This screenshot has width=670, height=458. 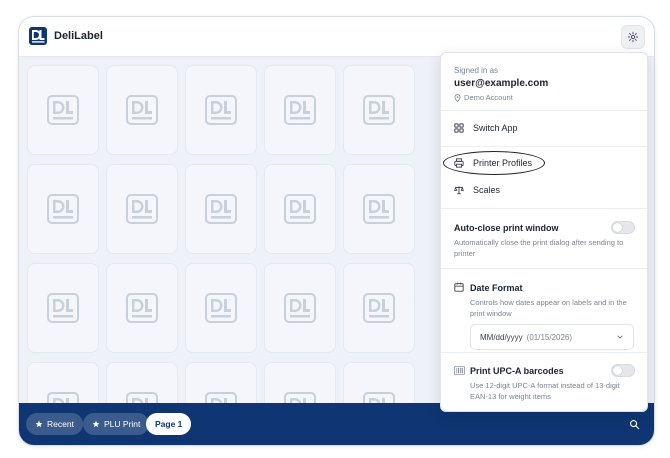 I want to click on gear-icon, so click(x=633, y=37).